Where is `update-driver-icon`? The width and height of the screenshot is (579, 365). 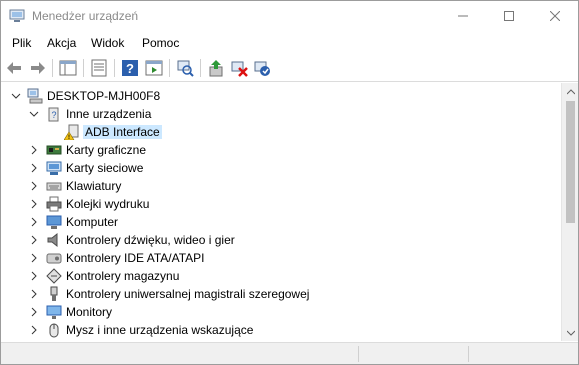 update-driver-icon is located at coordinates (216, 68).